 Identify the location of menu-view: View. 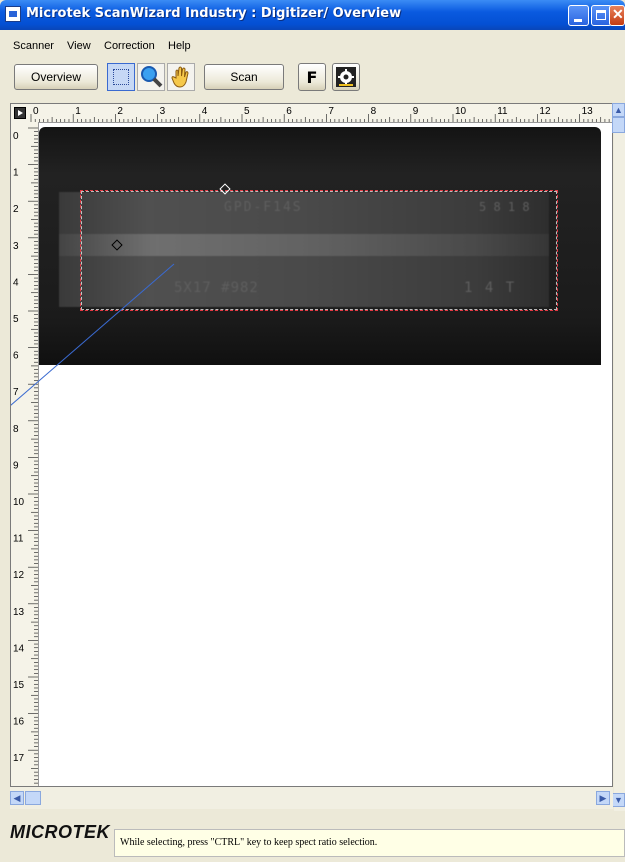
(79, 46).